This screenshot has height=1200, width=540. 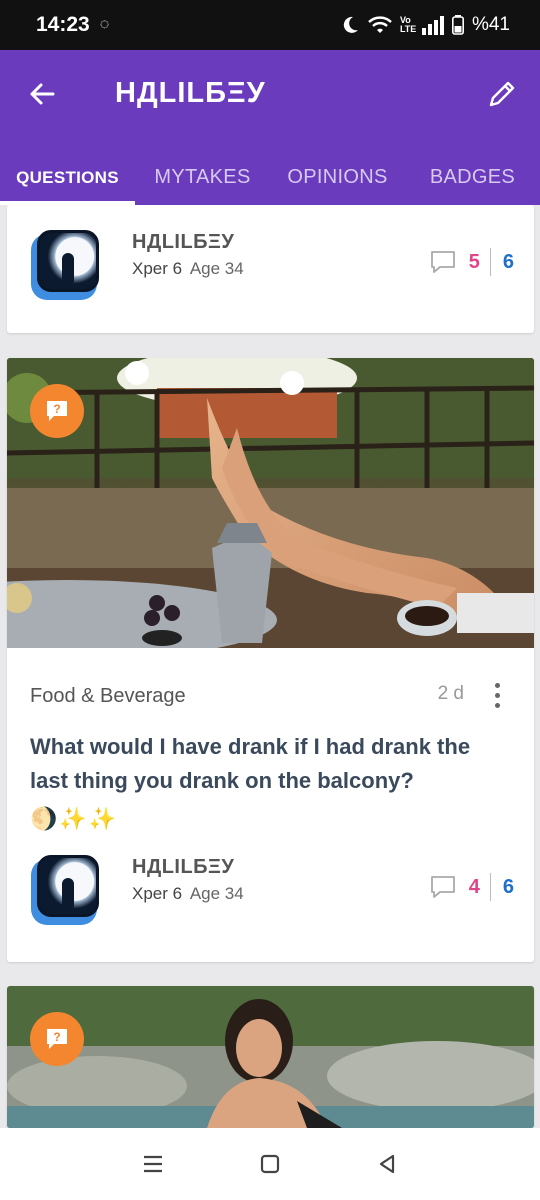 I want to click on question-emojis: 🌖 ✨ ✨, so click(x=73, y=819).